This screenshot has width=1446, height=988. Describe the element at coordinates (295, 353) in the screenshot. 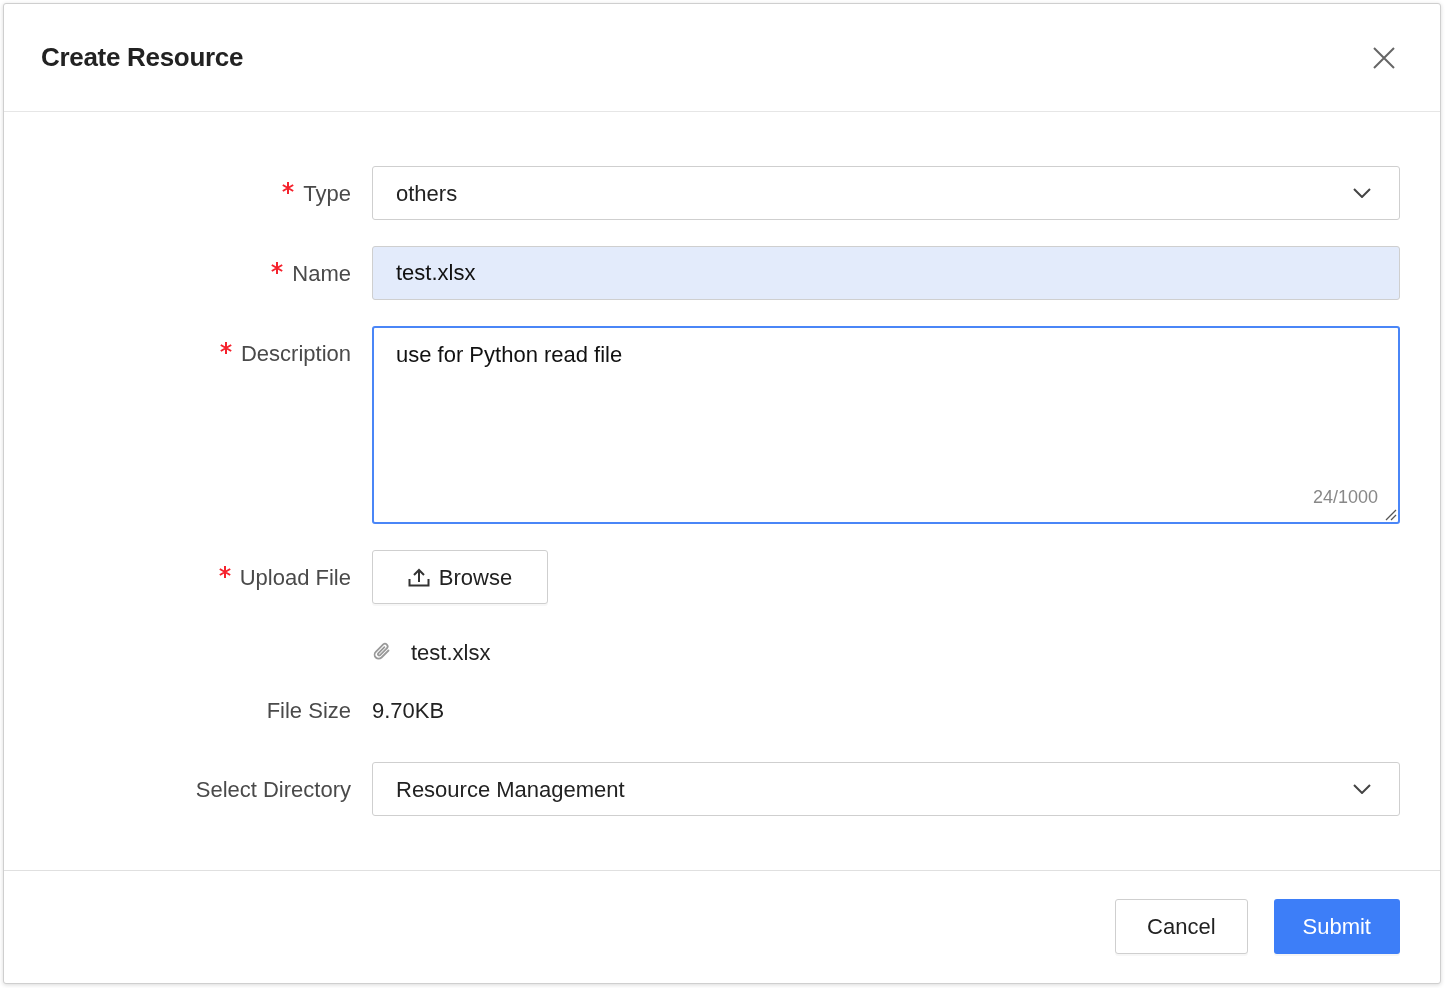

I see `field-label: Description` at that location.